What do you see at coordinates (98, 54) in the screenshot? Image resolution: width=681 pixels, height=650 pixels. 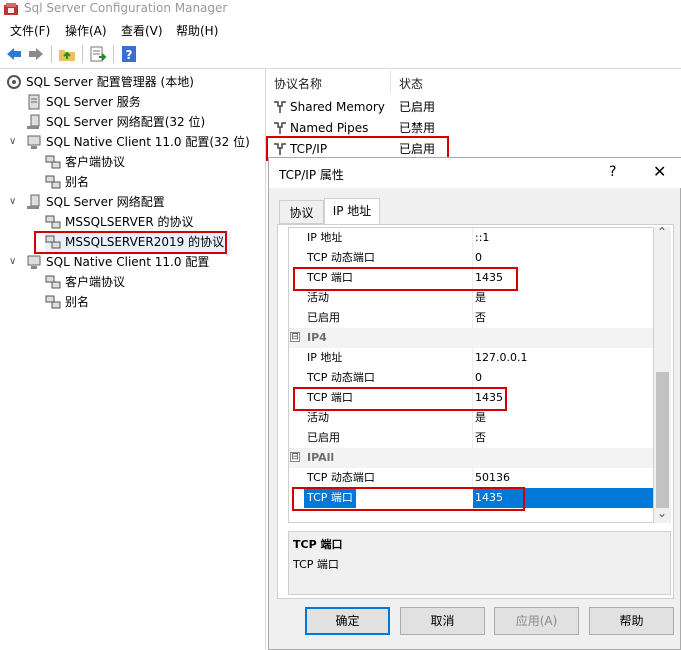 I see `export-list-icon` at bounding box center [98, 54].